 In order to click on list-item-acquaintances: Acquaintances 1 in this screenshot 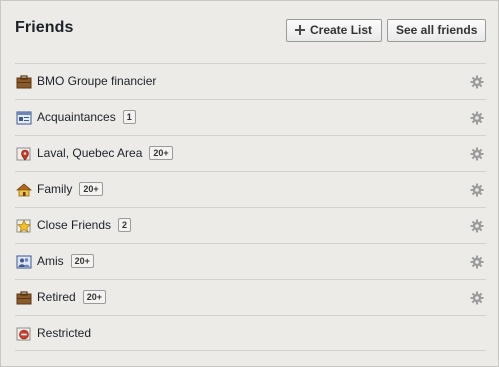, I will do `click(250, 117)`.